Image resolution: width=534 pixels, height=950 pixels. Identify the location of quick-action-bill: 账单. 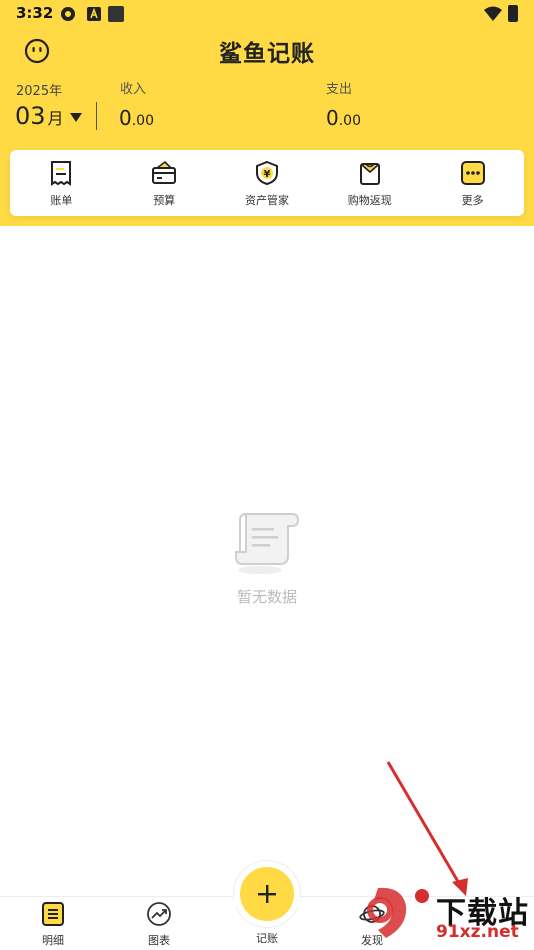
(61, 183).